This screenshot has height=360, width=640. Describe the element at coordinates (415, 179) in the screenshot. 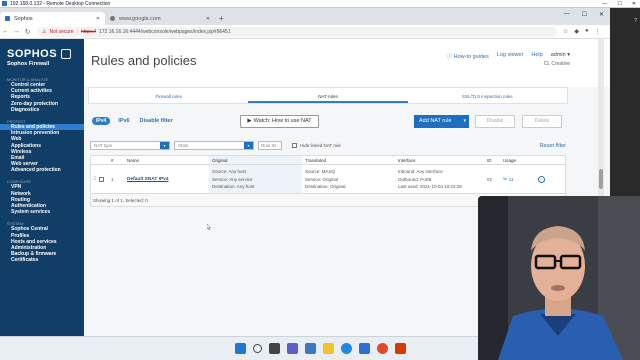

I see `outbound-interface: Outbound: PortB` at that location.